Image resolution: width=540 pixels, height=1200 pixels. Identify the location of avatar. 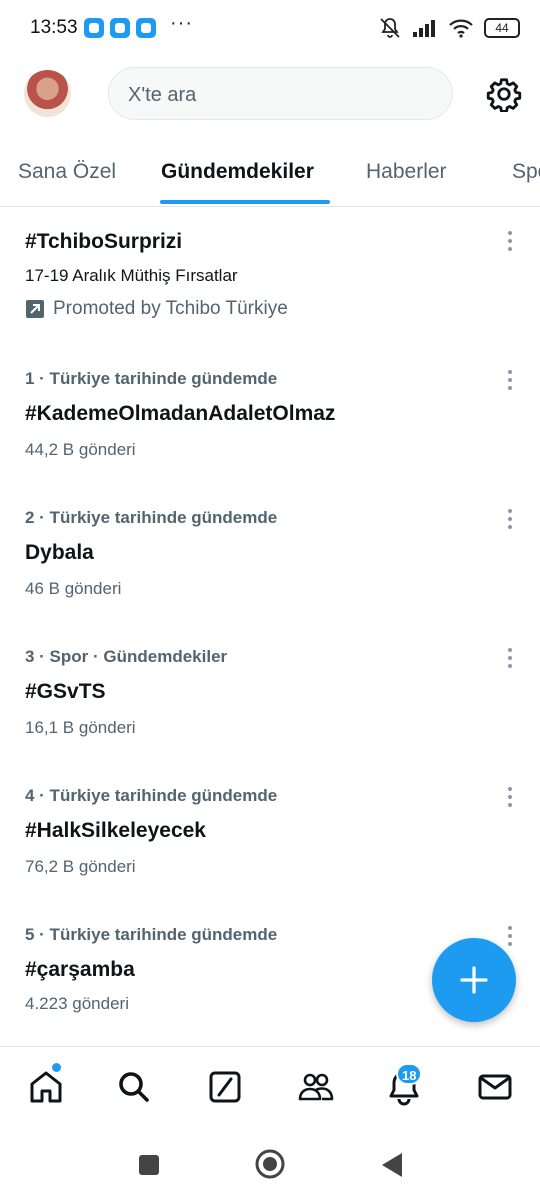
(47, 93).